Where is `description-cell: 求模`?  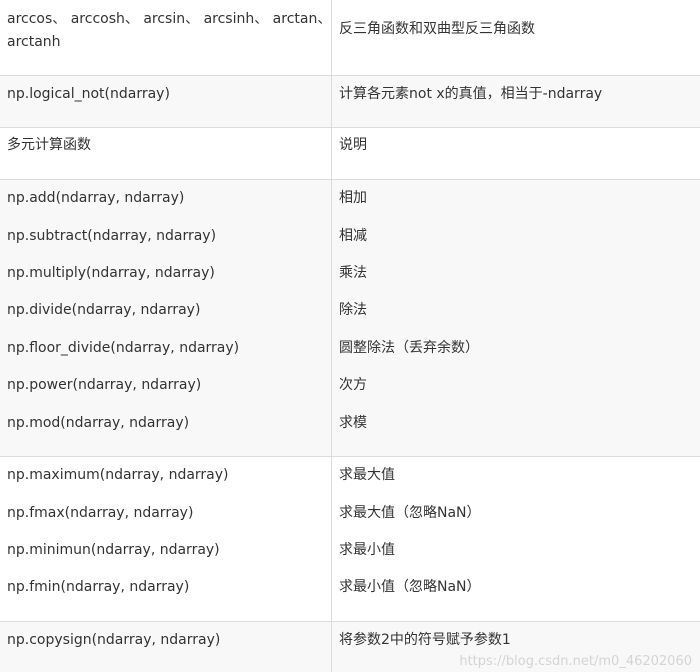 description-cell: 求模 is located at coordinates (353, 423).